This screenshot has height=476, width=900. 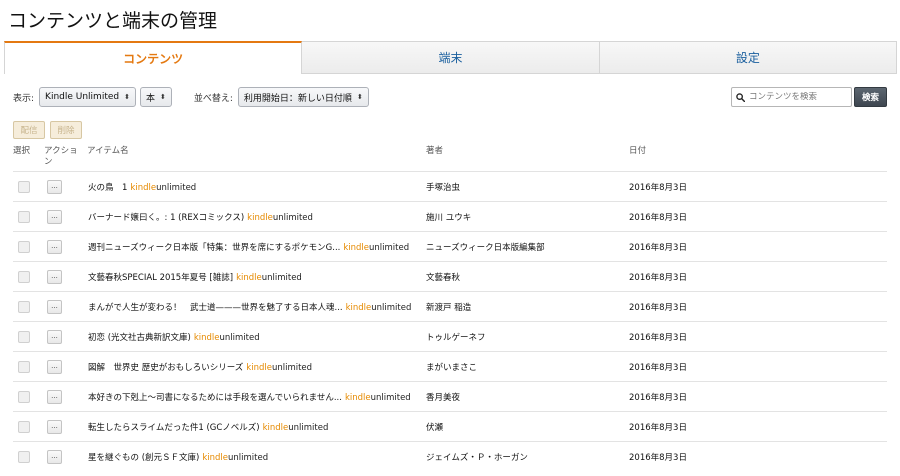 I want to click on item-author: 手塚治虫, so click(x=443, y=188).